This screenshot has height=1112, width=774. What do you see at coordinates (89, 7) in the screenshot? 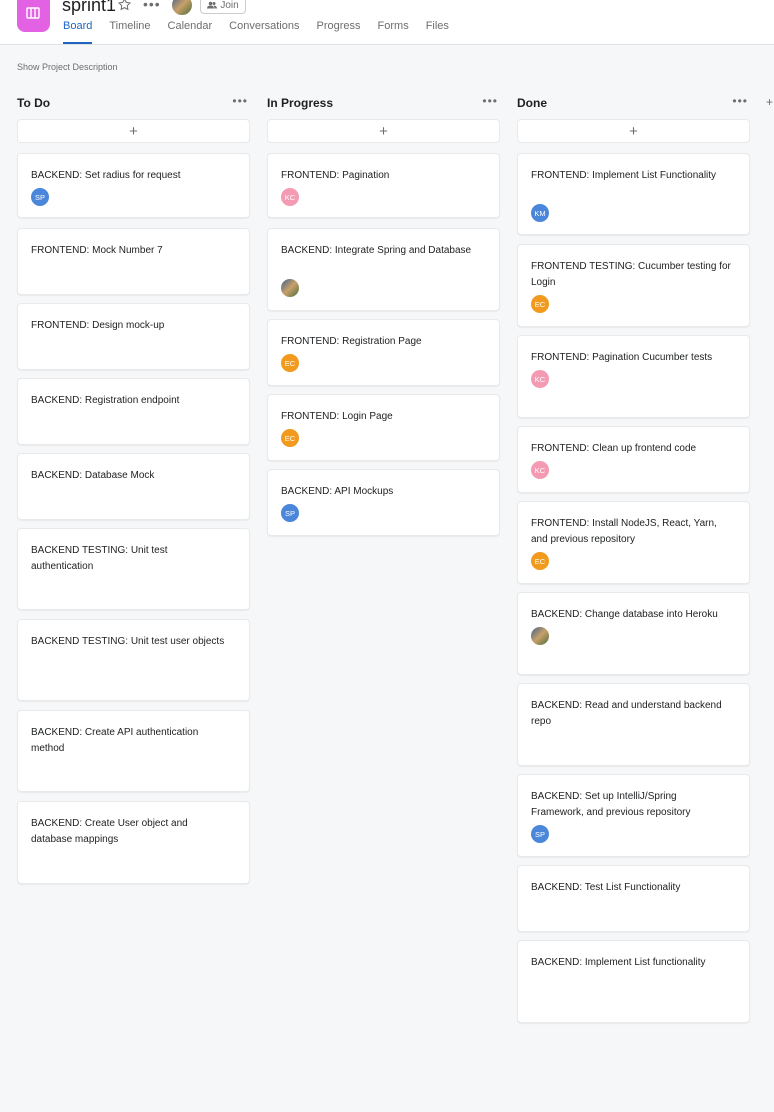
I see `project-title: sprint1` at bounding box center [89, 7].